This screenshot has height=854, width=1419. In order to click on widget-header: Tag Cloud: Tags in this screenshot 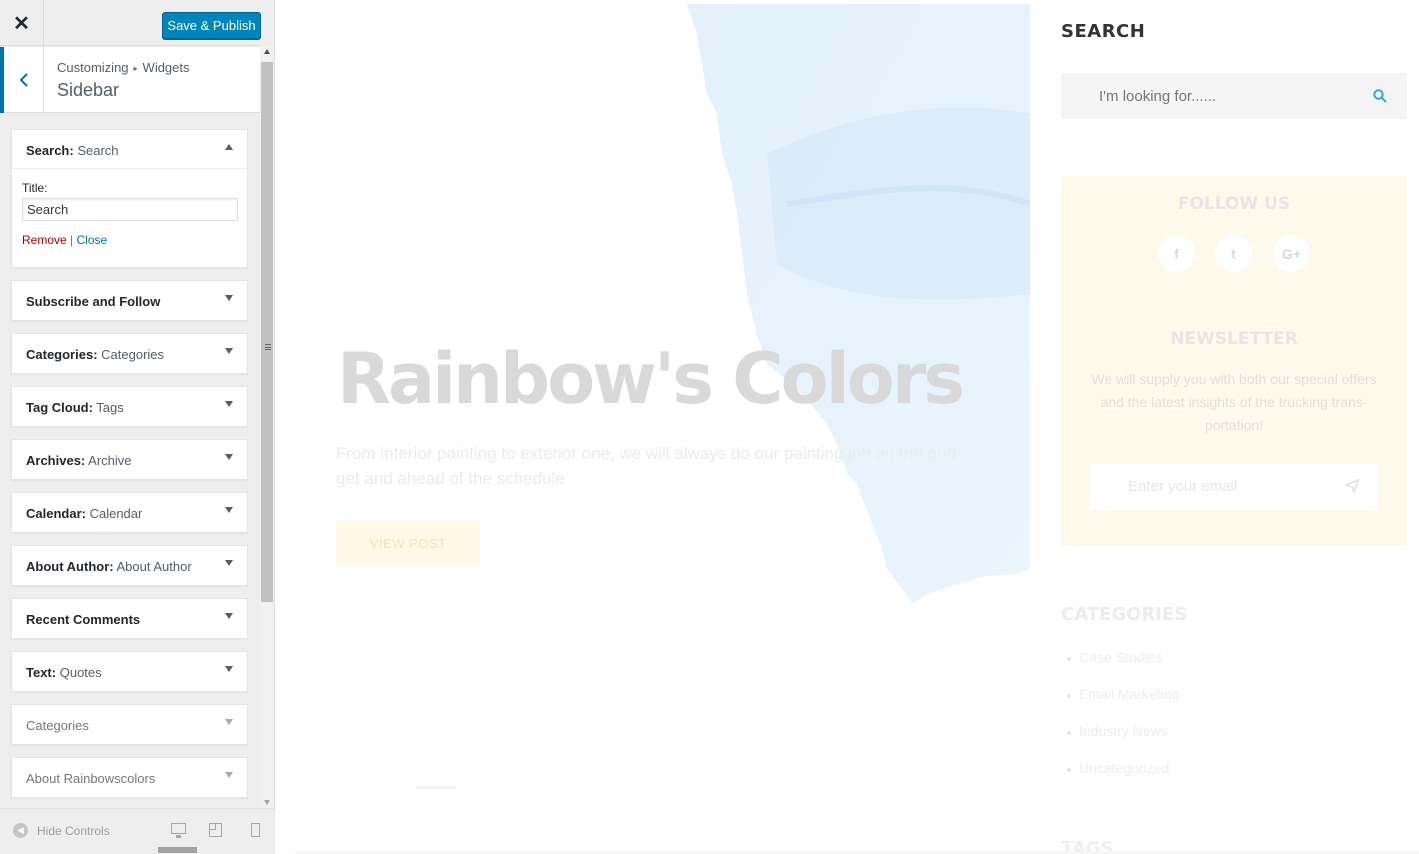, I will do `click(129, 406)`.